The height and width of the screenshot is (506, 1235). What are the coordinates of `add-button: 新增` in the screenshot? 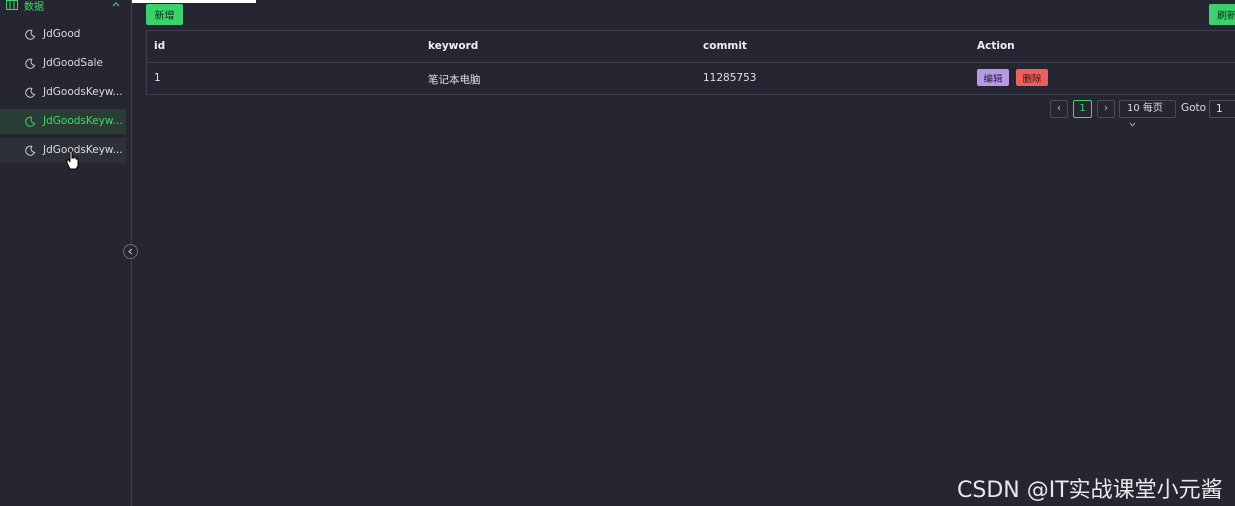 It's located at (164, 14).